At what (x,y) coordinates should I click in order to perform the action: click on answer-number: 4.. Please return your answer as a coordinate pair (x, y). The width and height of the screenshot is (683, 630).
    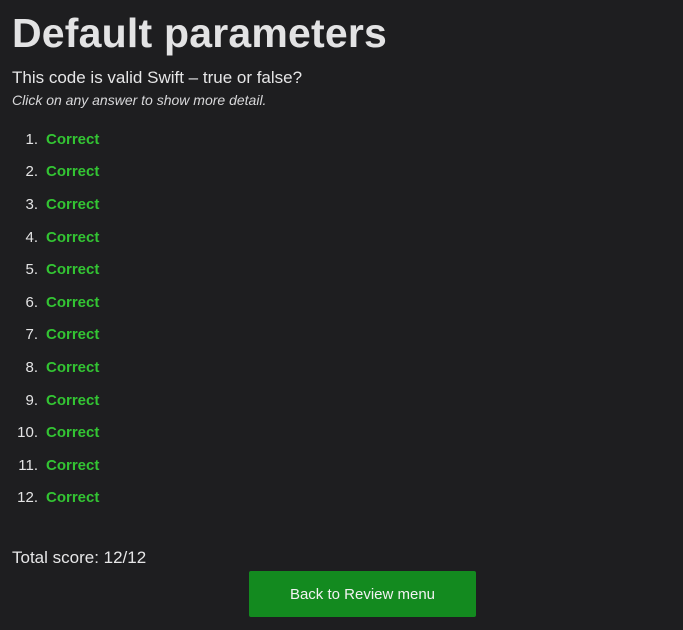
    Looking at the image, I should click on (31, 237).